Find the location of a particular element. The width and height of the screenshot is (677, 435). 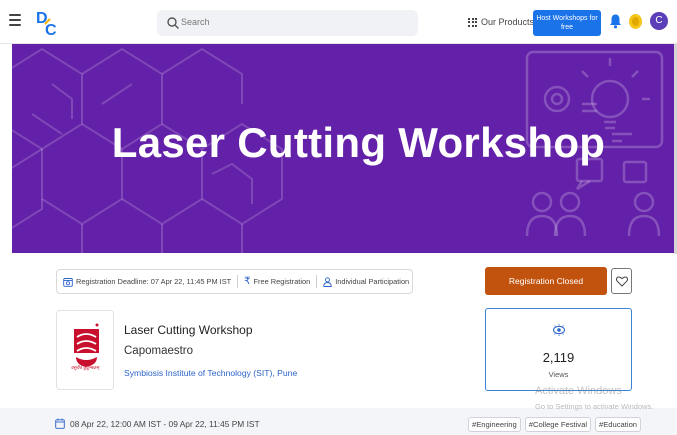

organizer-logo: वसुधैव कुटुम्बकम् is located at coordinates (85, 350).